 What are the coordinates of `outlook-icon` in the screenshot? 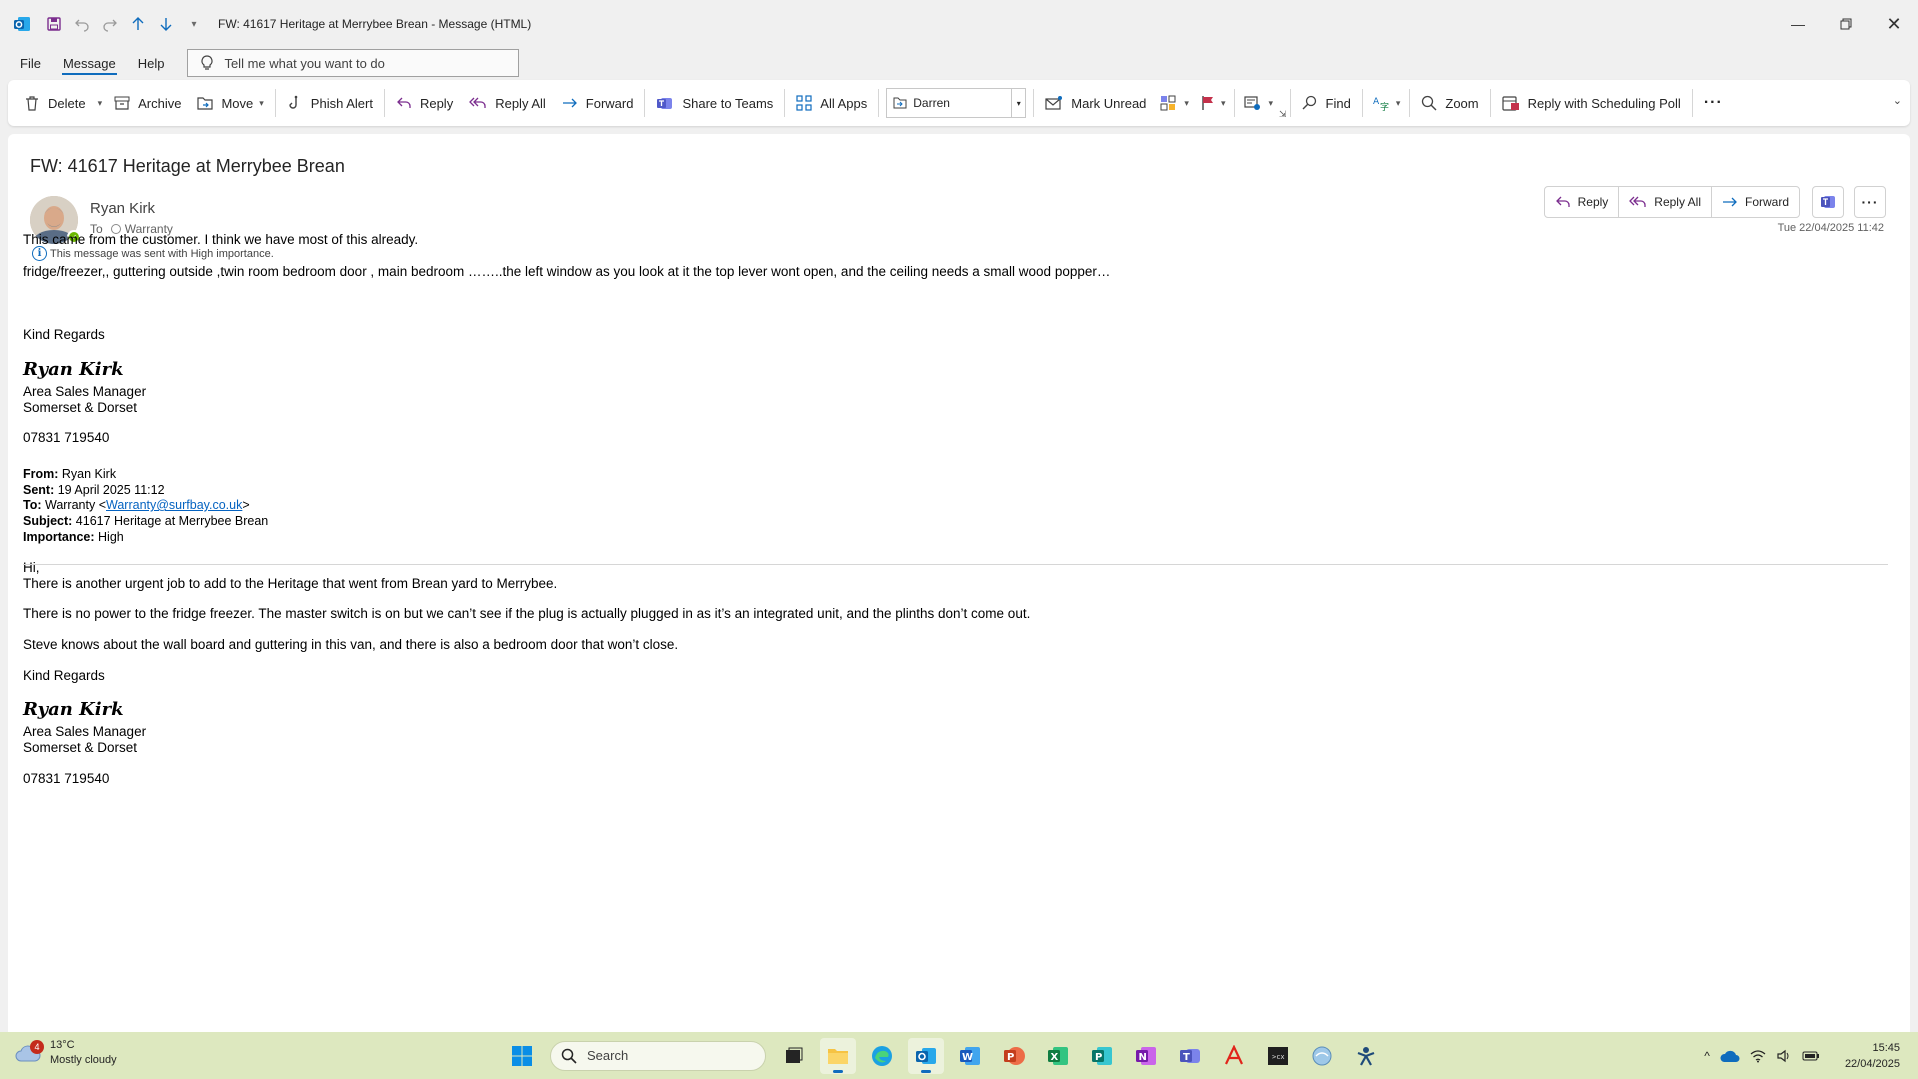 It's located at (926, 1055).